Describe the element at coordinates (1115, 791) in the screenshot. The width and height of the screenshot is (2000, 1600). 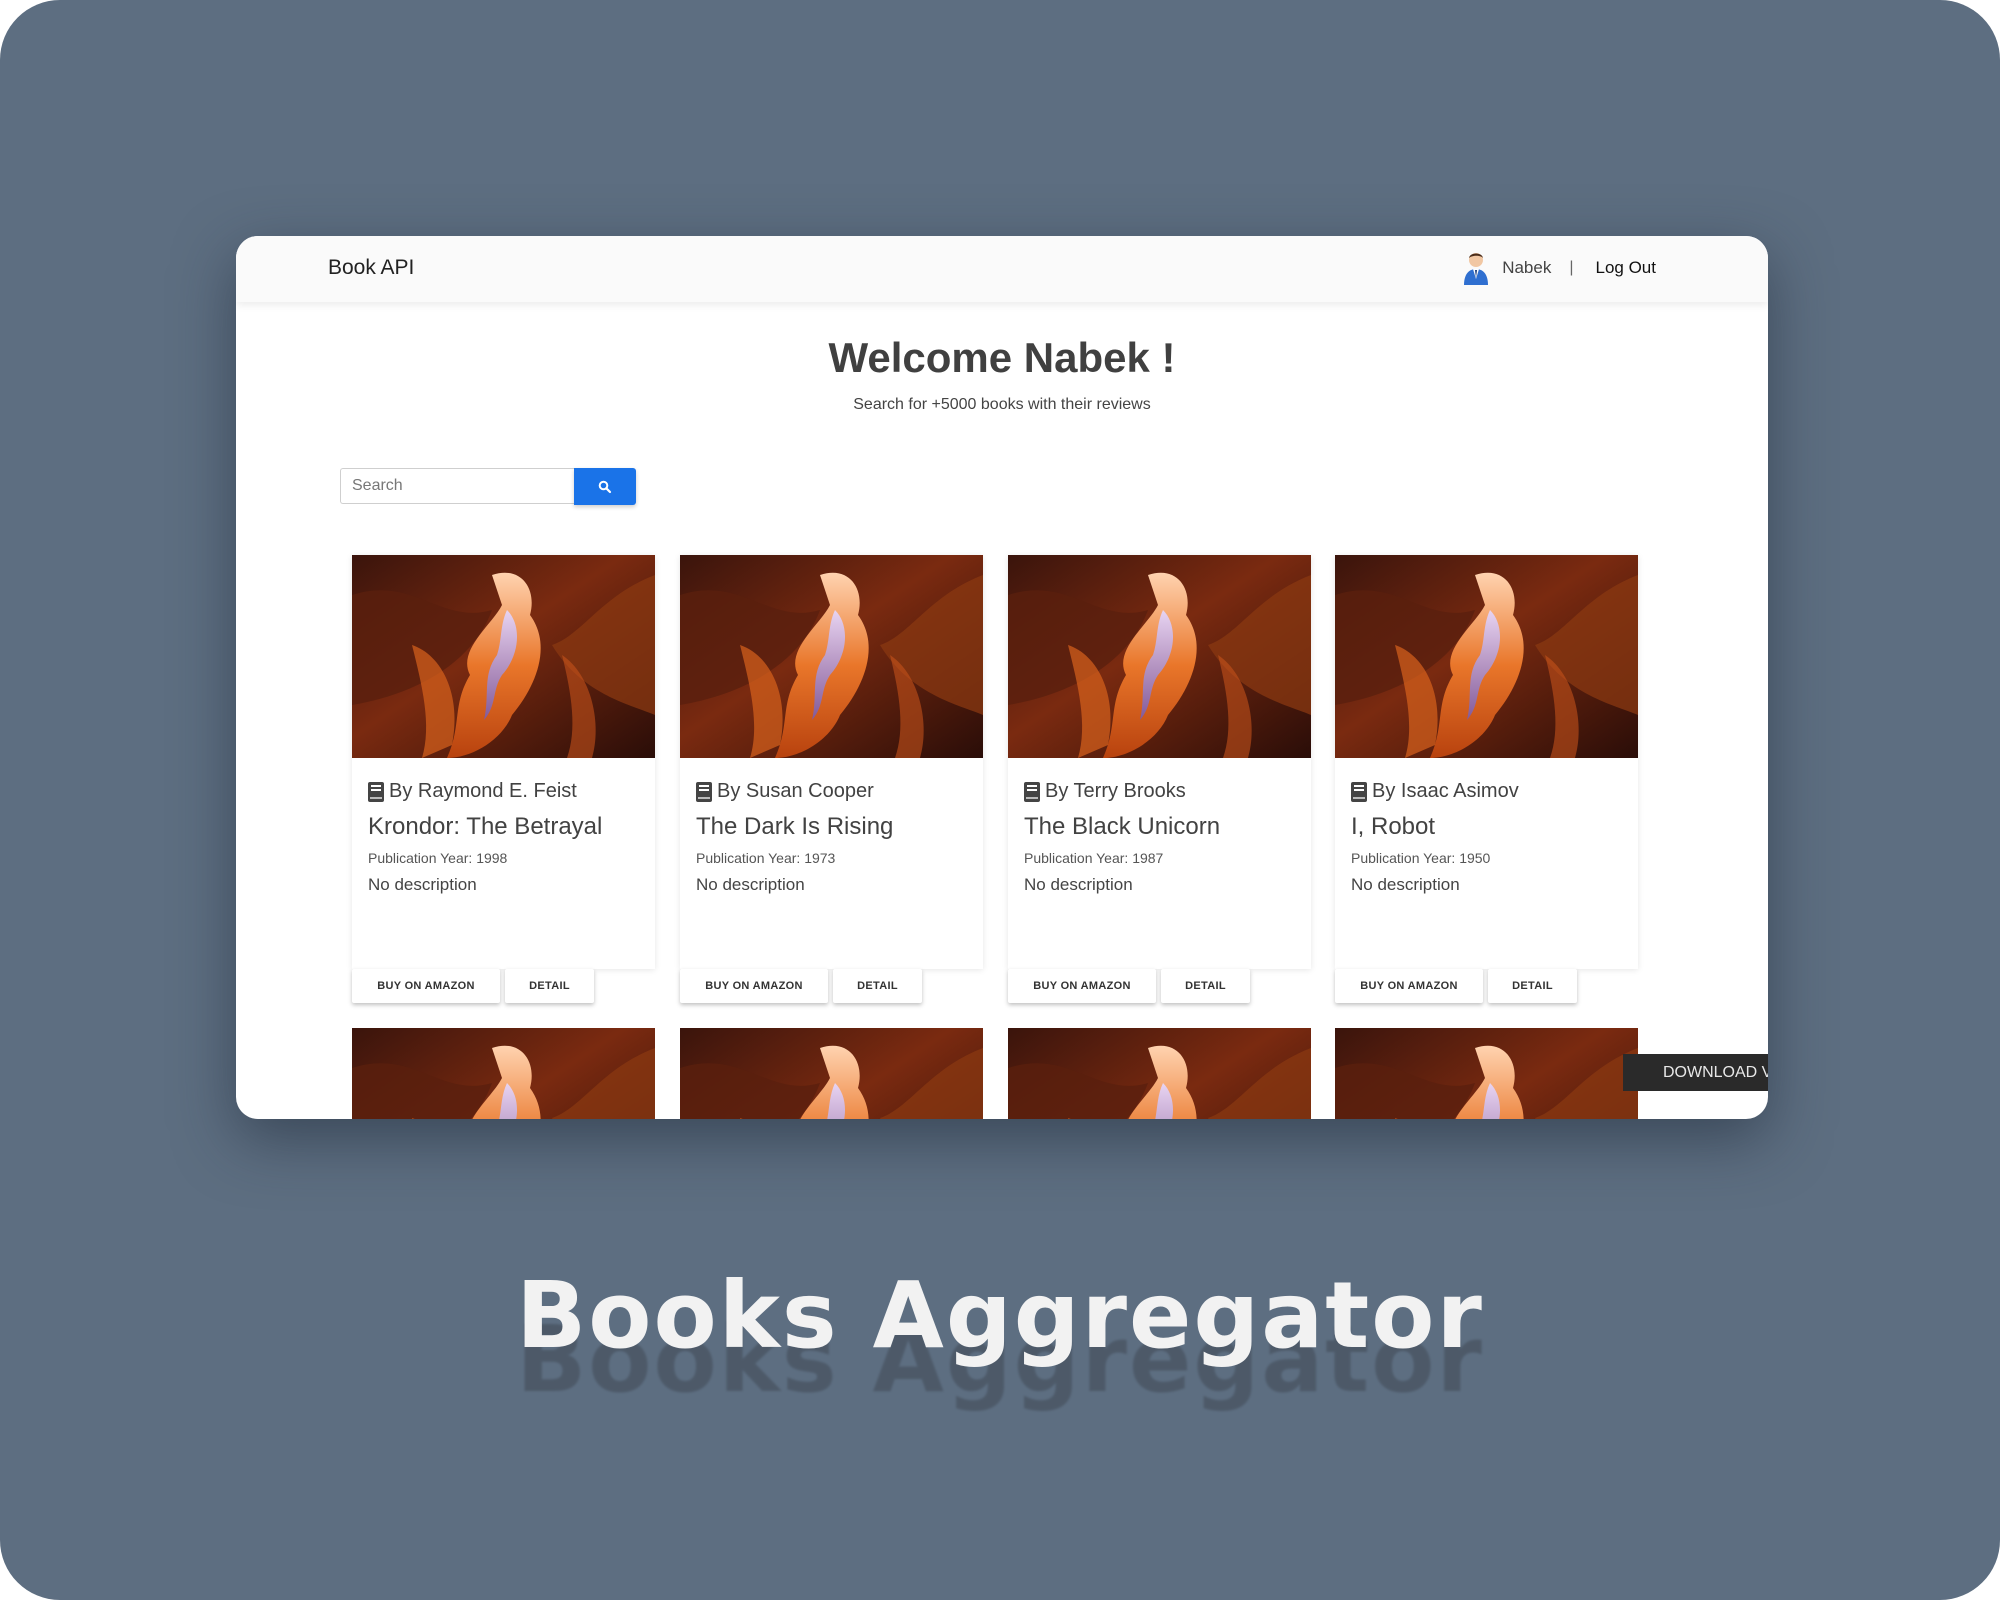
I see `book-author-label: By Terry Brooks` at that location.